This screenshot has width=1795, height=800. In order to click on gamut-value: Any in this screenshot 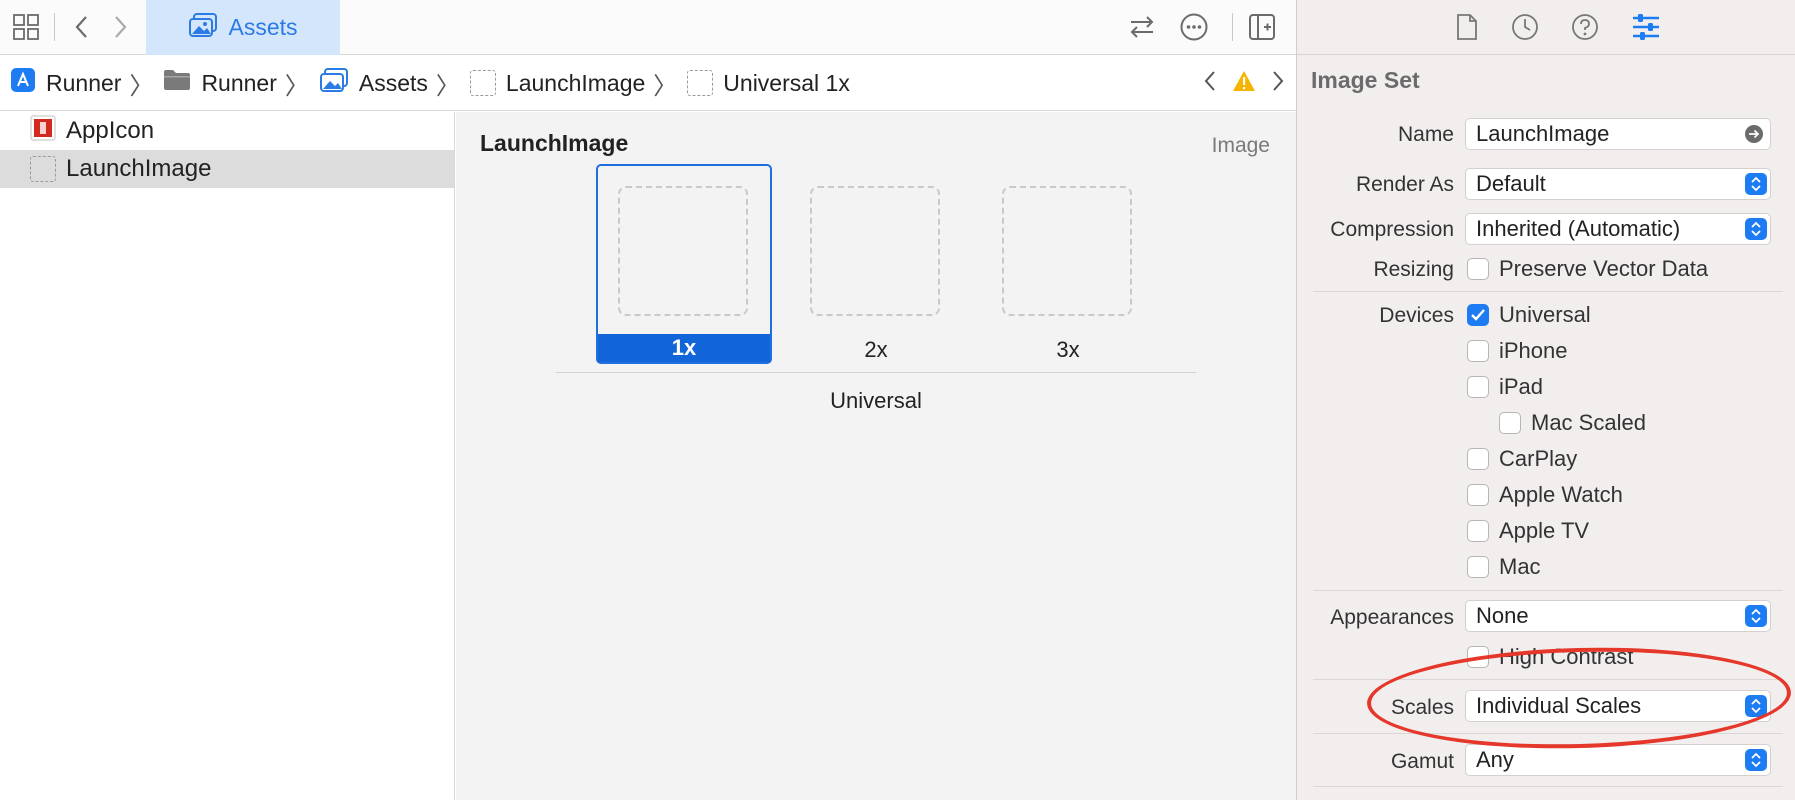, I will do `click(1495, 759)`.